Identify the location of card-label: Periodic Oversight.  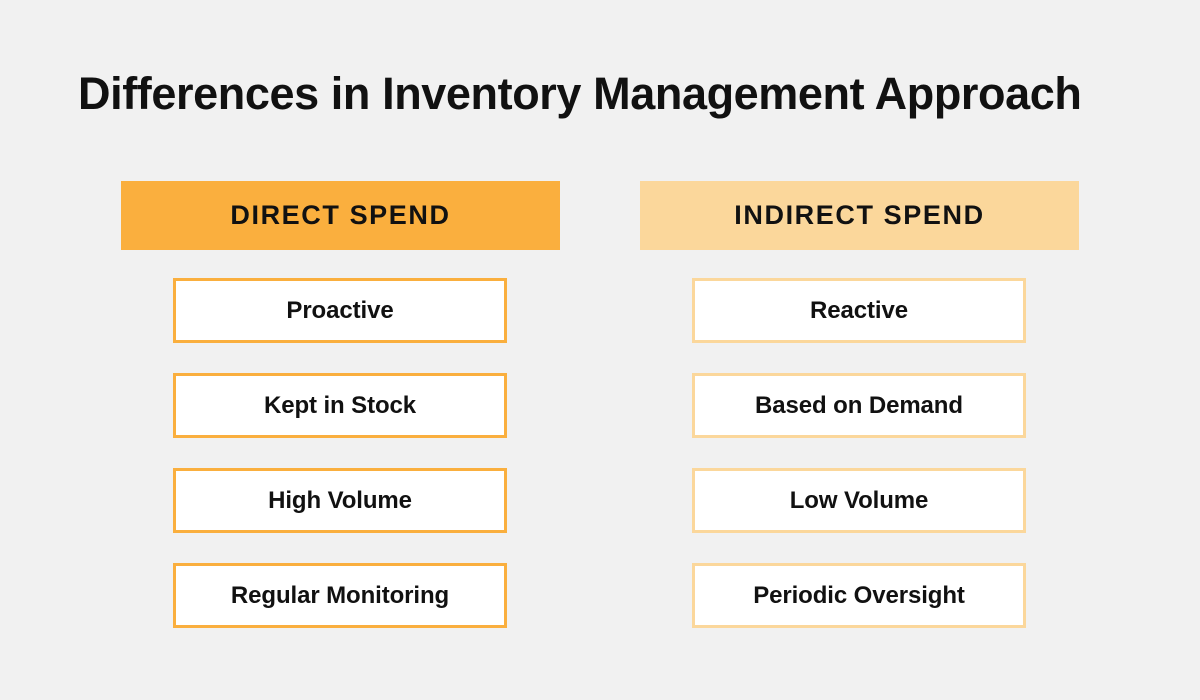
(859, 595).